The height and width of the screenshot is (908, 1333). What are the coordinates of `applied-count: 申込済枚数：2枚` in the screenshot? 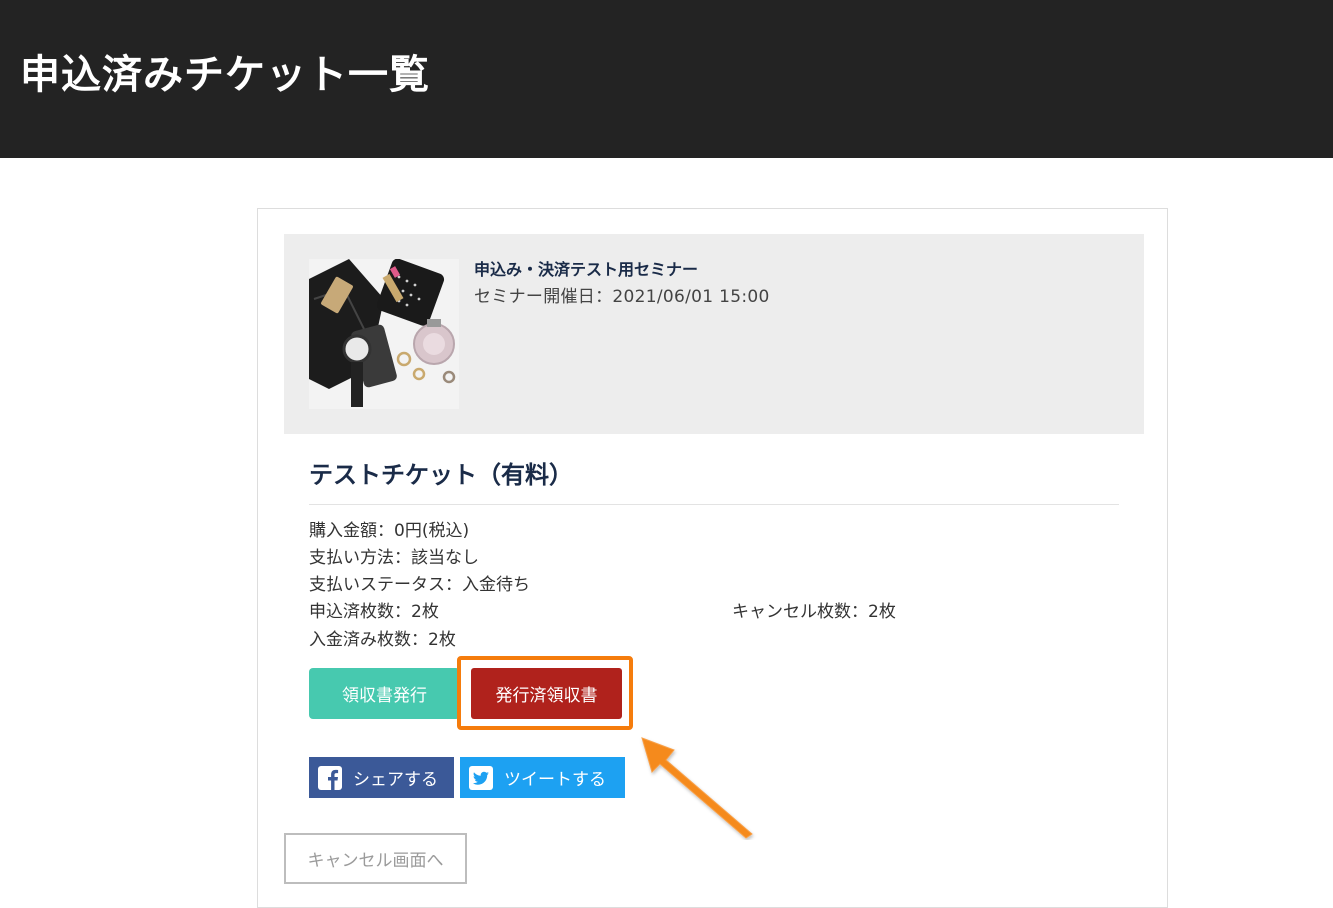 It's located at (374, 612).